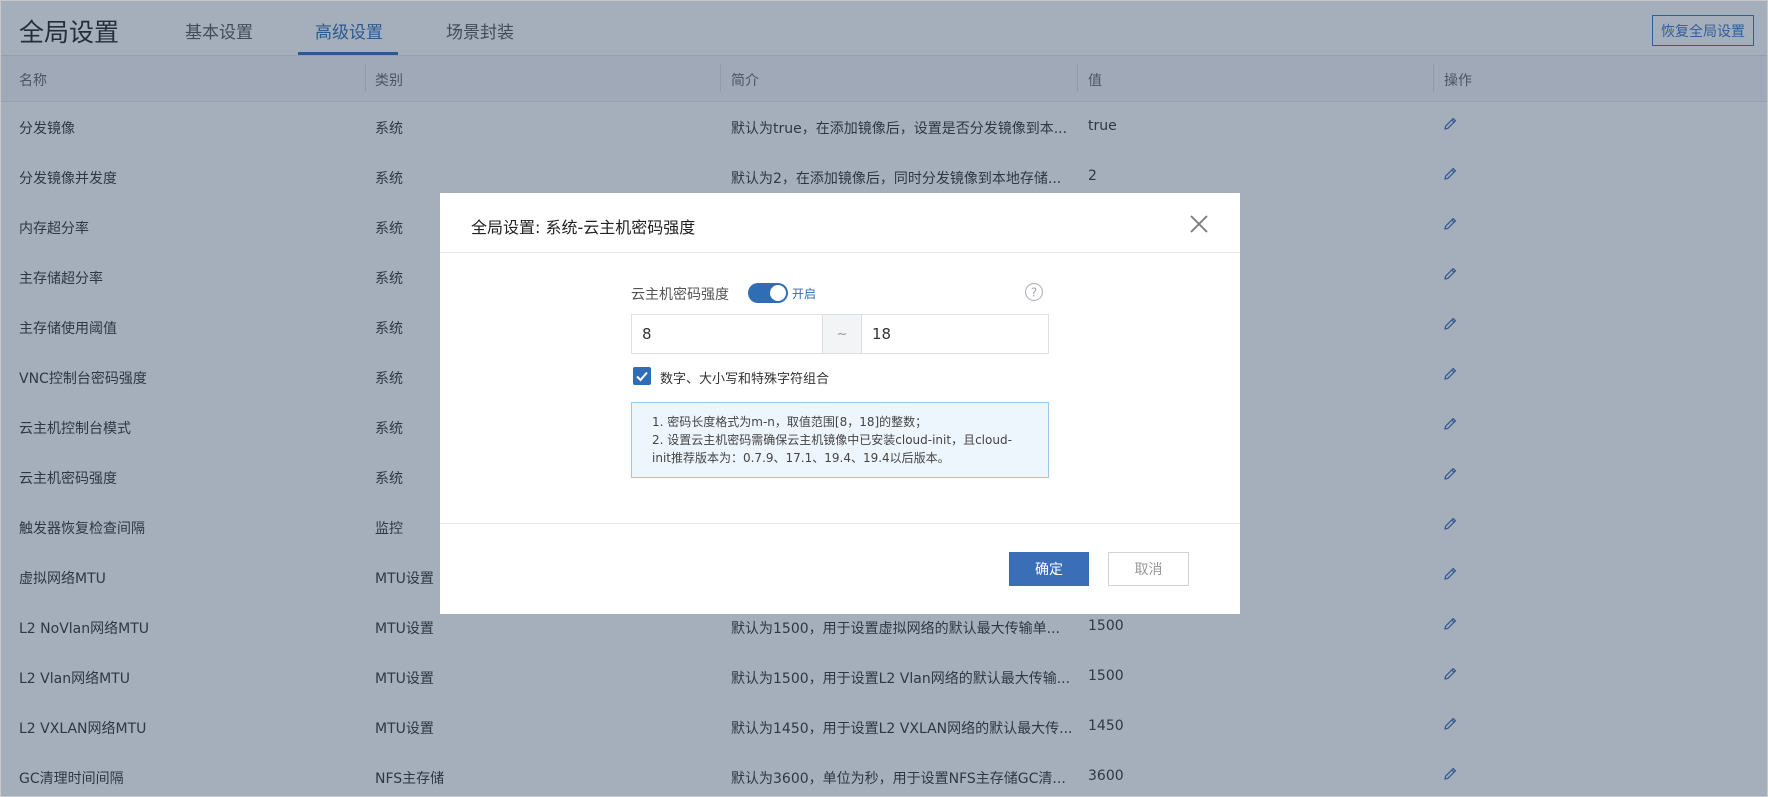 This screenshot has width=1768, height=797. Describe the element at coordinates (955, 334) in the screenshot. I see `max-length-input` at that location.